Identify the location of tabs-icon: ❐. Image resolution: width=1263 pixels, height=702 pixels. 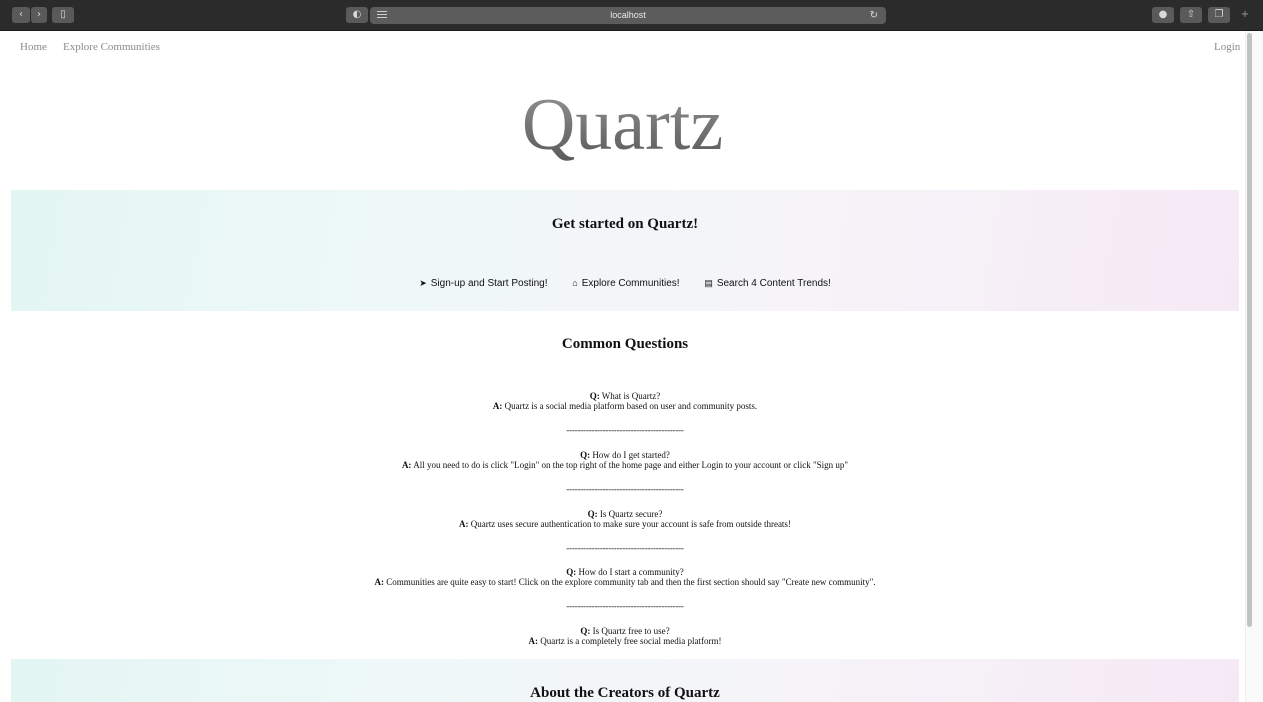
(1219, 14).